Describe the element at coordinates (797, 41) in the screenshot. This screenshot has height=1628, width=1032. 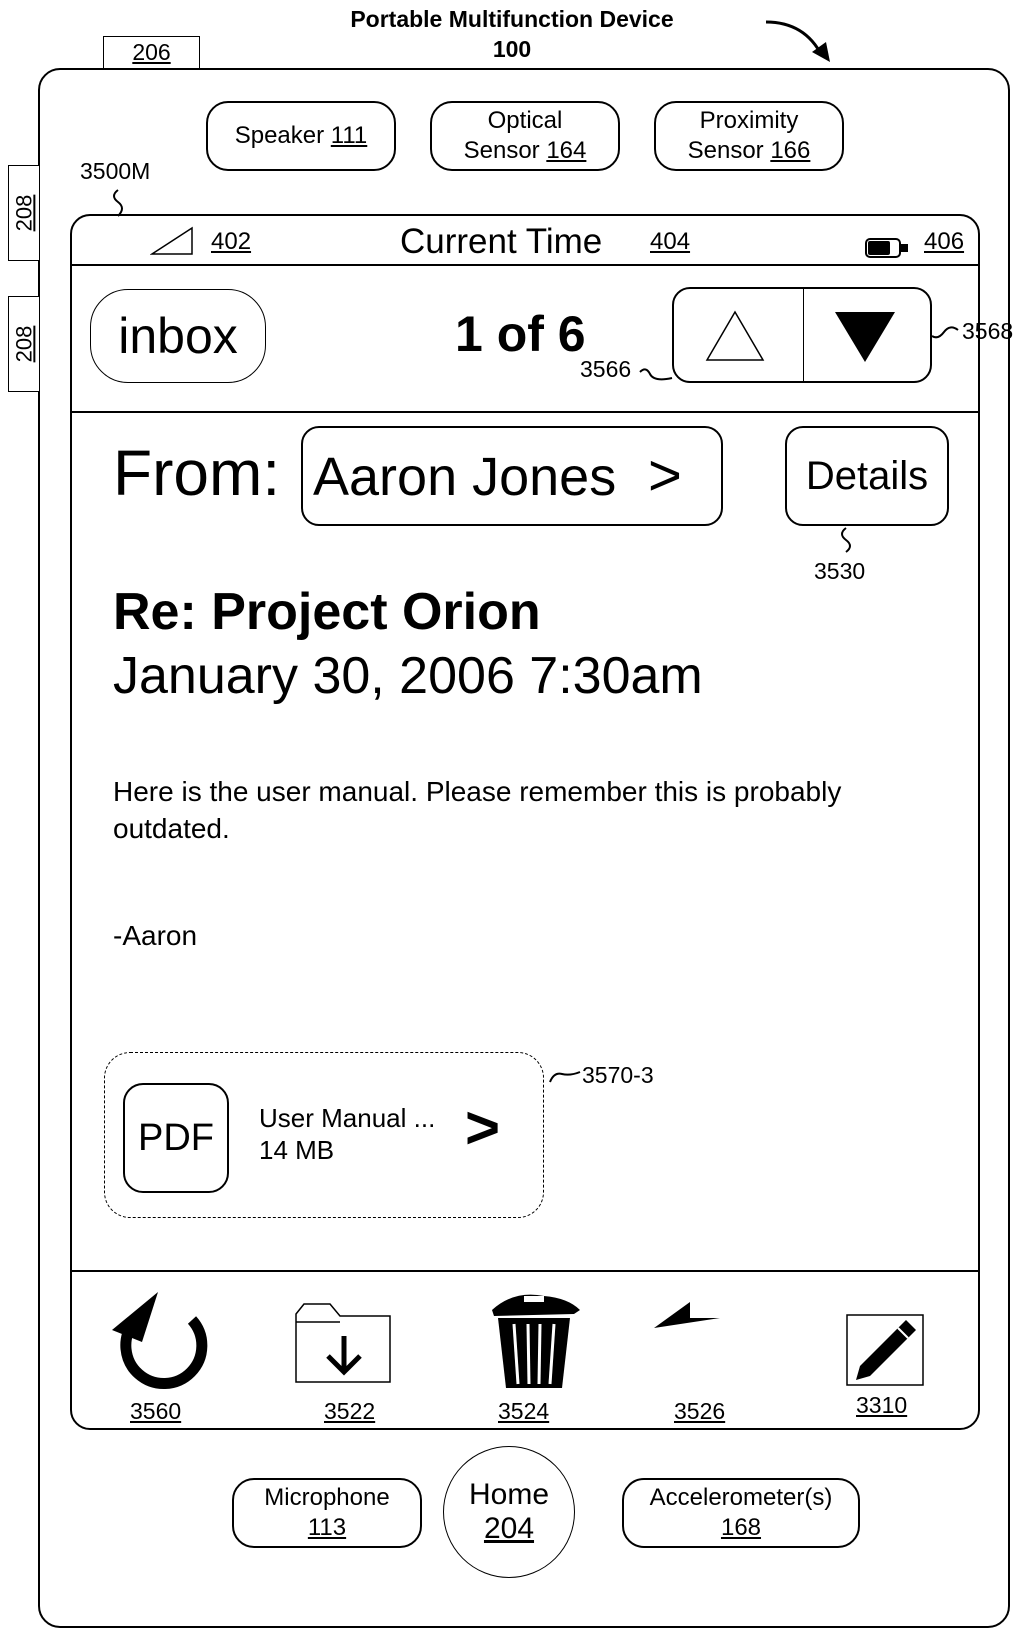
I see `device-arrow` at that location.